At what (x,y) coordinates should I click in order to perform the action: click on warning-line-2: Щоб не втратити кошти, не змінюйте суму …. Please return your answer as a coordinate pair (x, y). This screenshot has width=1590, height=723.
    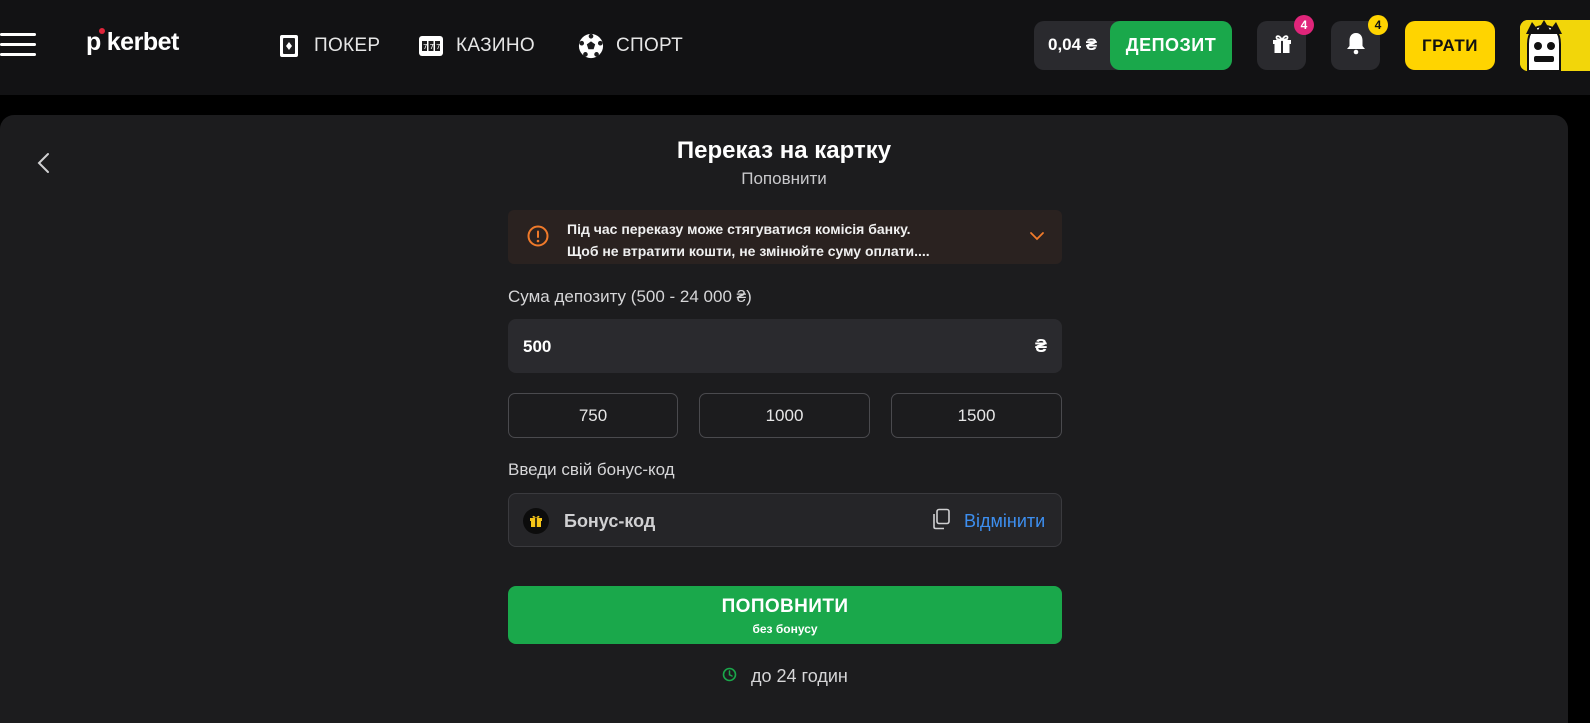
    Looking at the image, I should click on (748, 251).